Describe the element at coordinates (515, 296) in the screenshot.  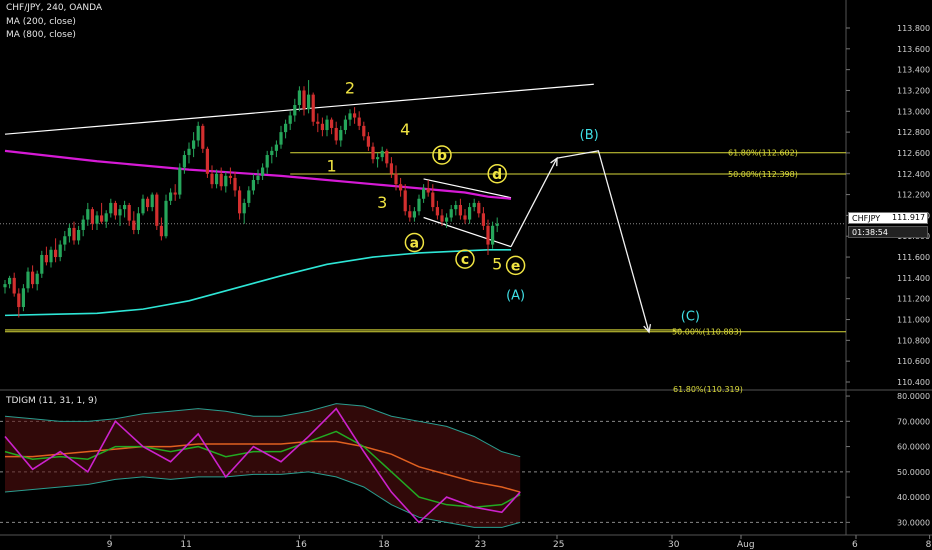
I see `wave-label-A: (A)` at that location.